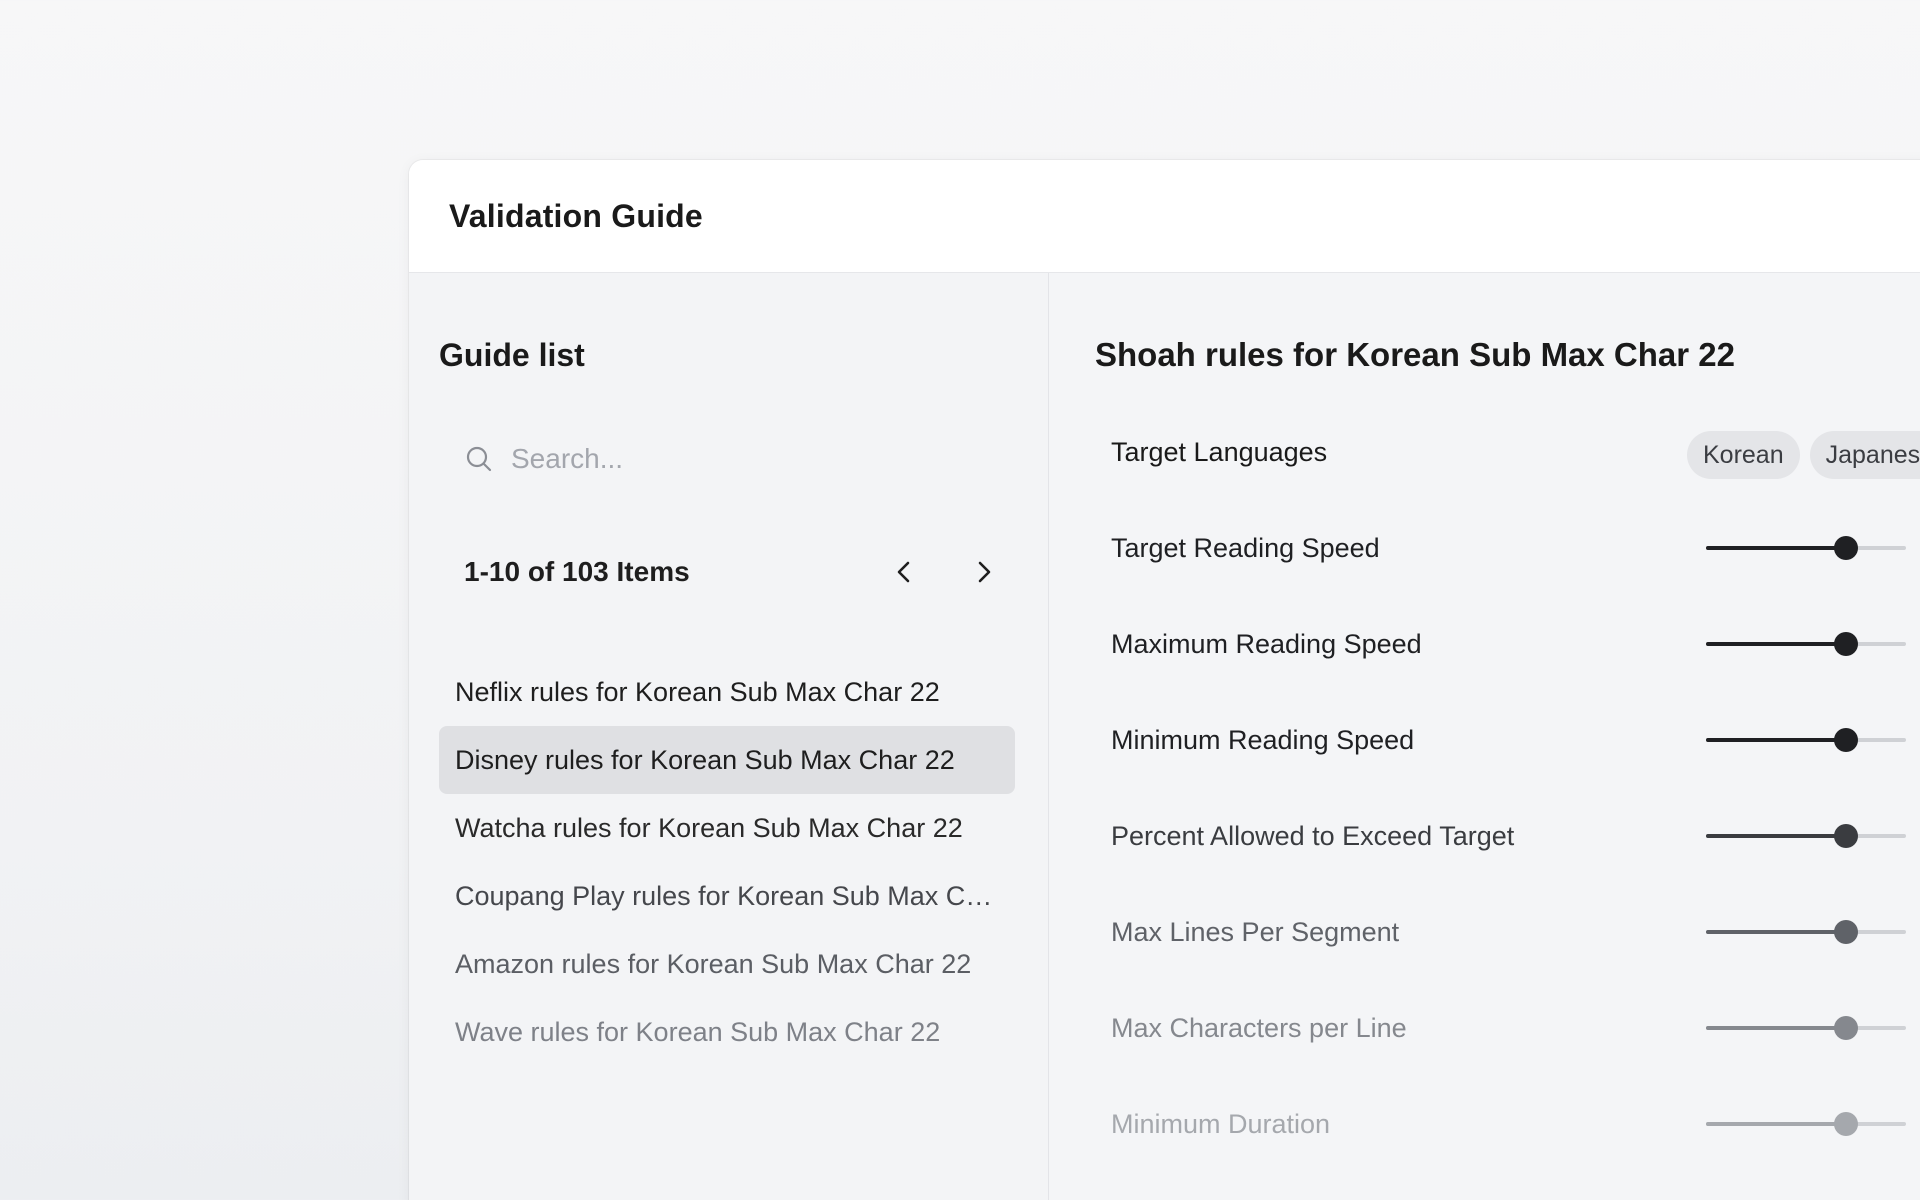 The height and width of the screenshot is (1200, 1920). Describe the element at coordinates (1515, 864) in the screenshot. I see `setting-row: Percent Allowed to Exceed Target` at that location.